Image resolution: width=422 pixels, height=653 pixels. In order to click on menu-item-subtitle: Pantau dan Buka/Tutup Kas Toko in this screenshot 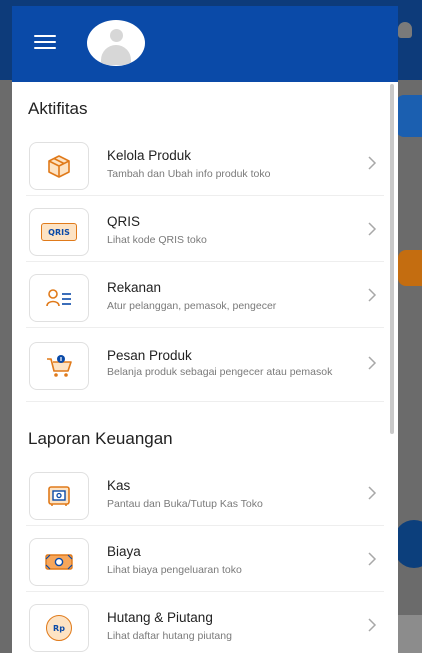, I will do `click(185, 504)`.